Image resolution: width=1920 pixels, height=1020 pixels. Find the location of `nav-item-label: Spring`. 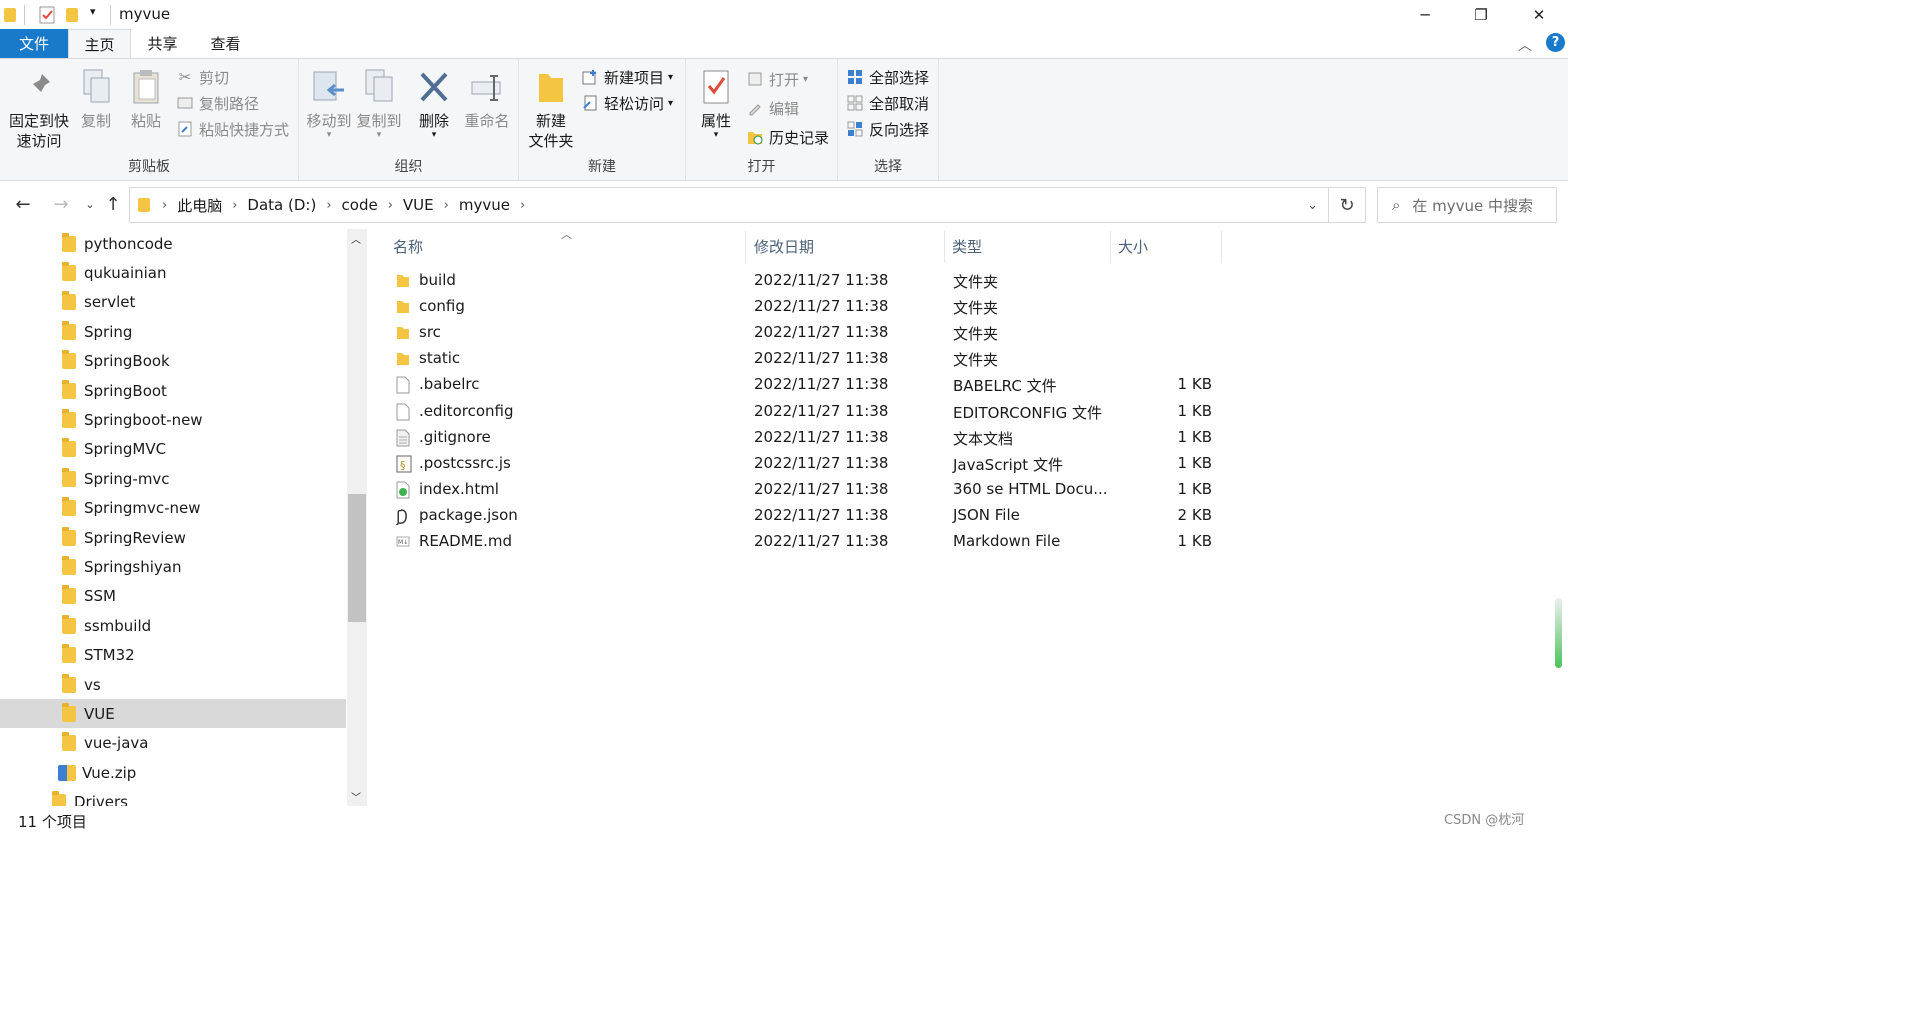

nav-item-label: Spring is located at coordinates (108, 331).